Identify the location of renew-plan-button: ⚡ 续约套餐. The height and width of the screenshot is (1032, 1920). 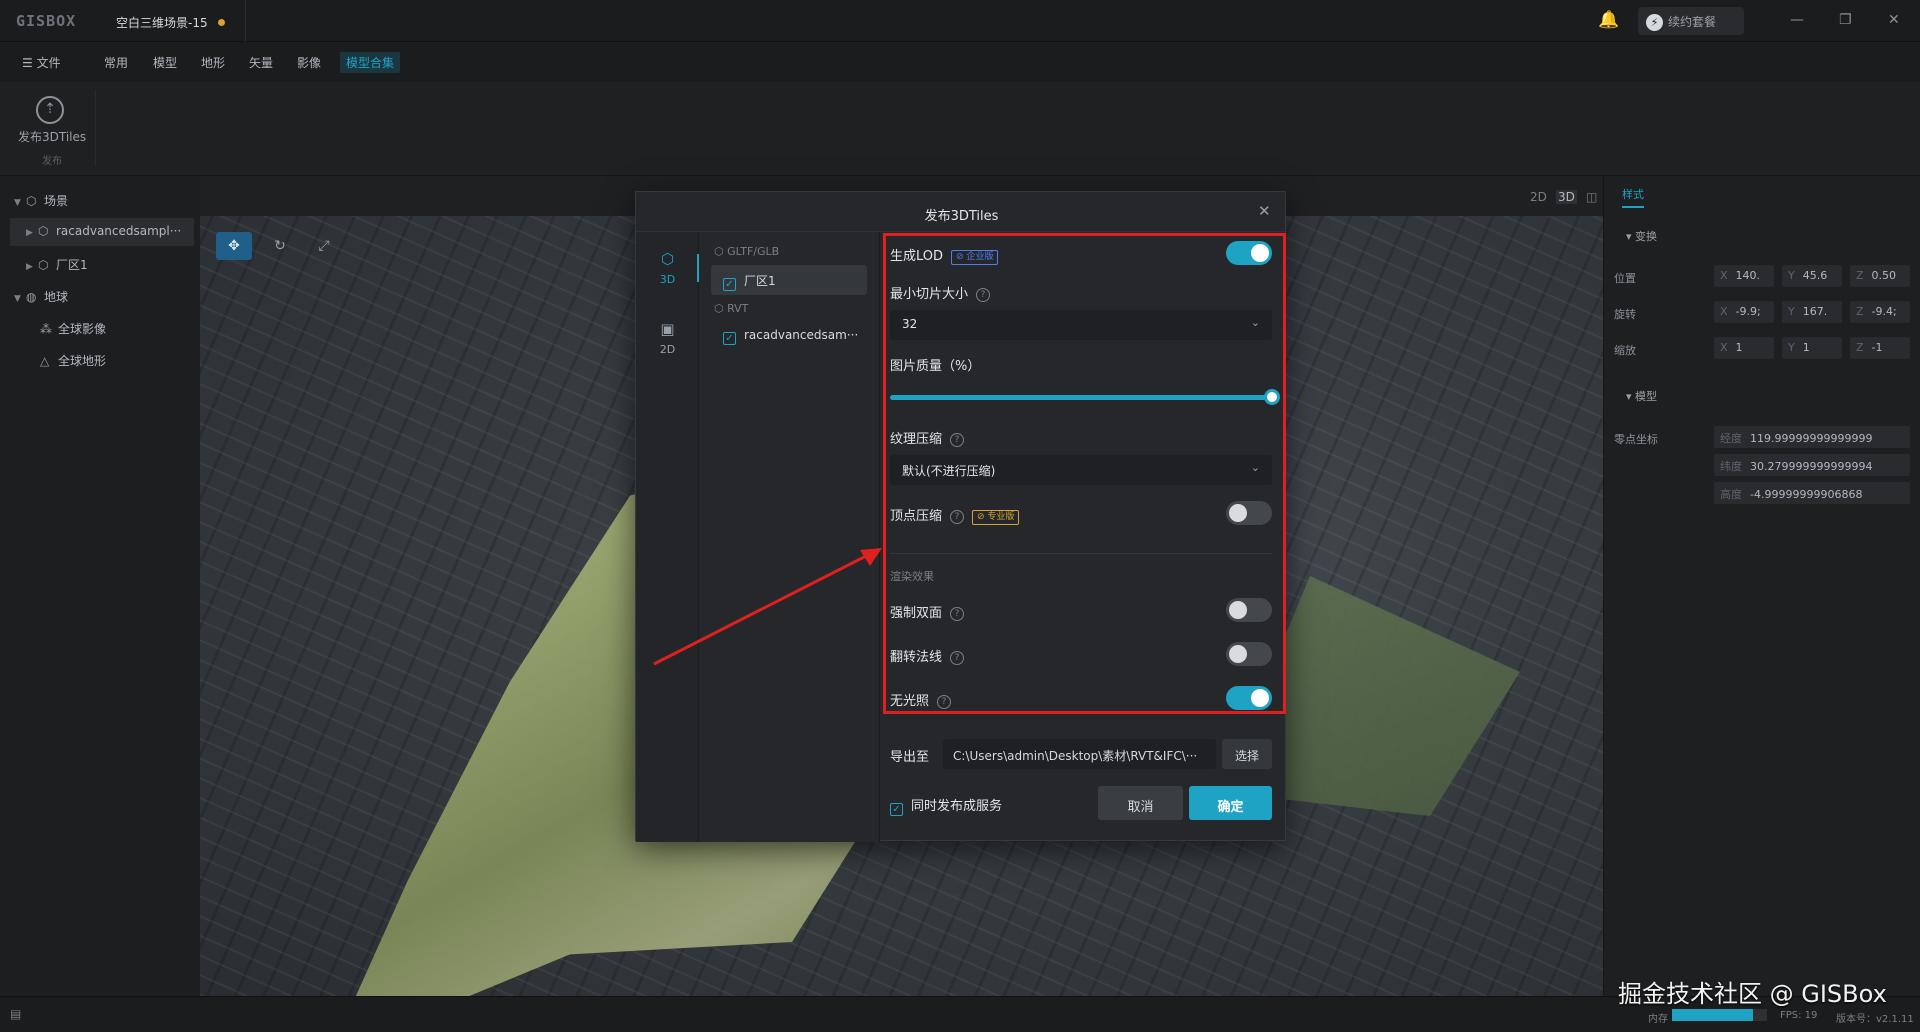
(1691, 21).